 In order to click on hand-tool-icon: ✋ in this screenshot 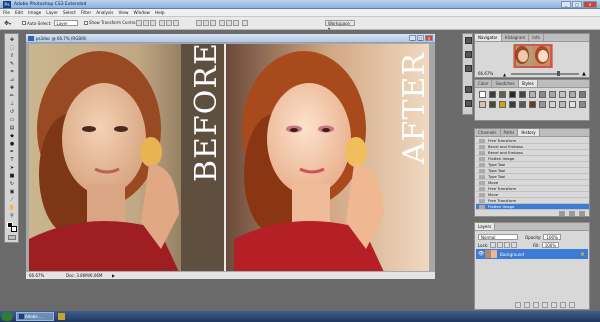, I will do `click(12, 208)`.